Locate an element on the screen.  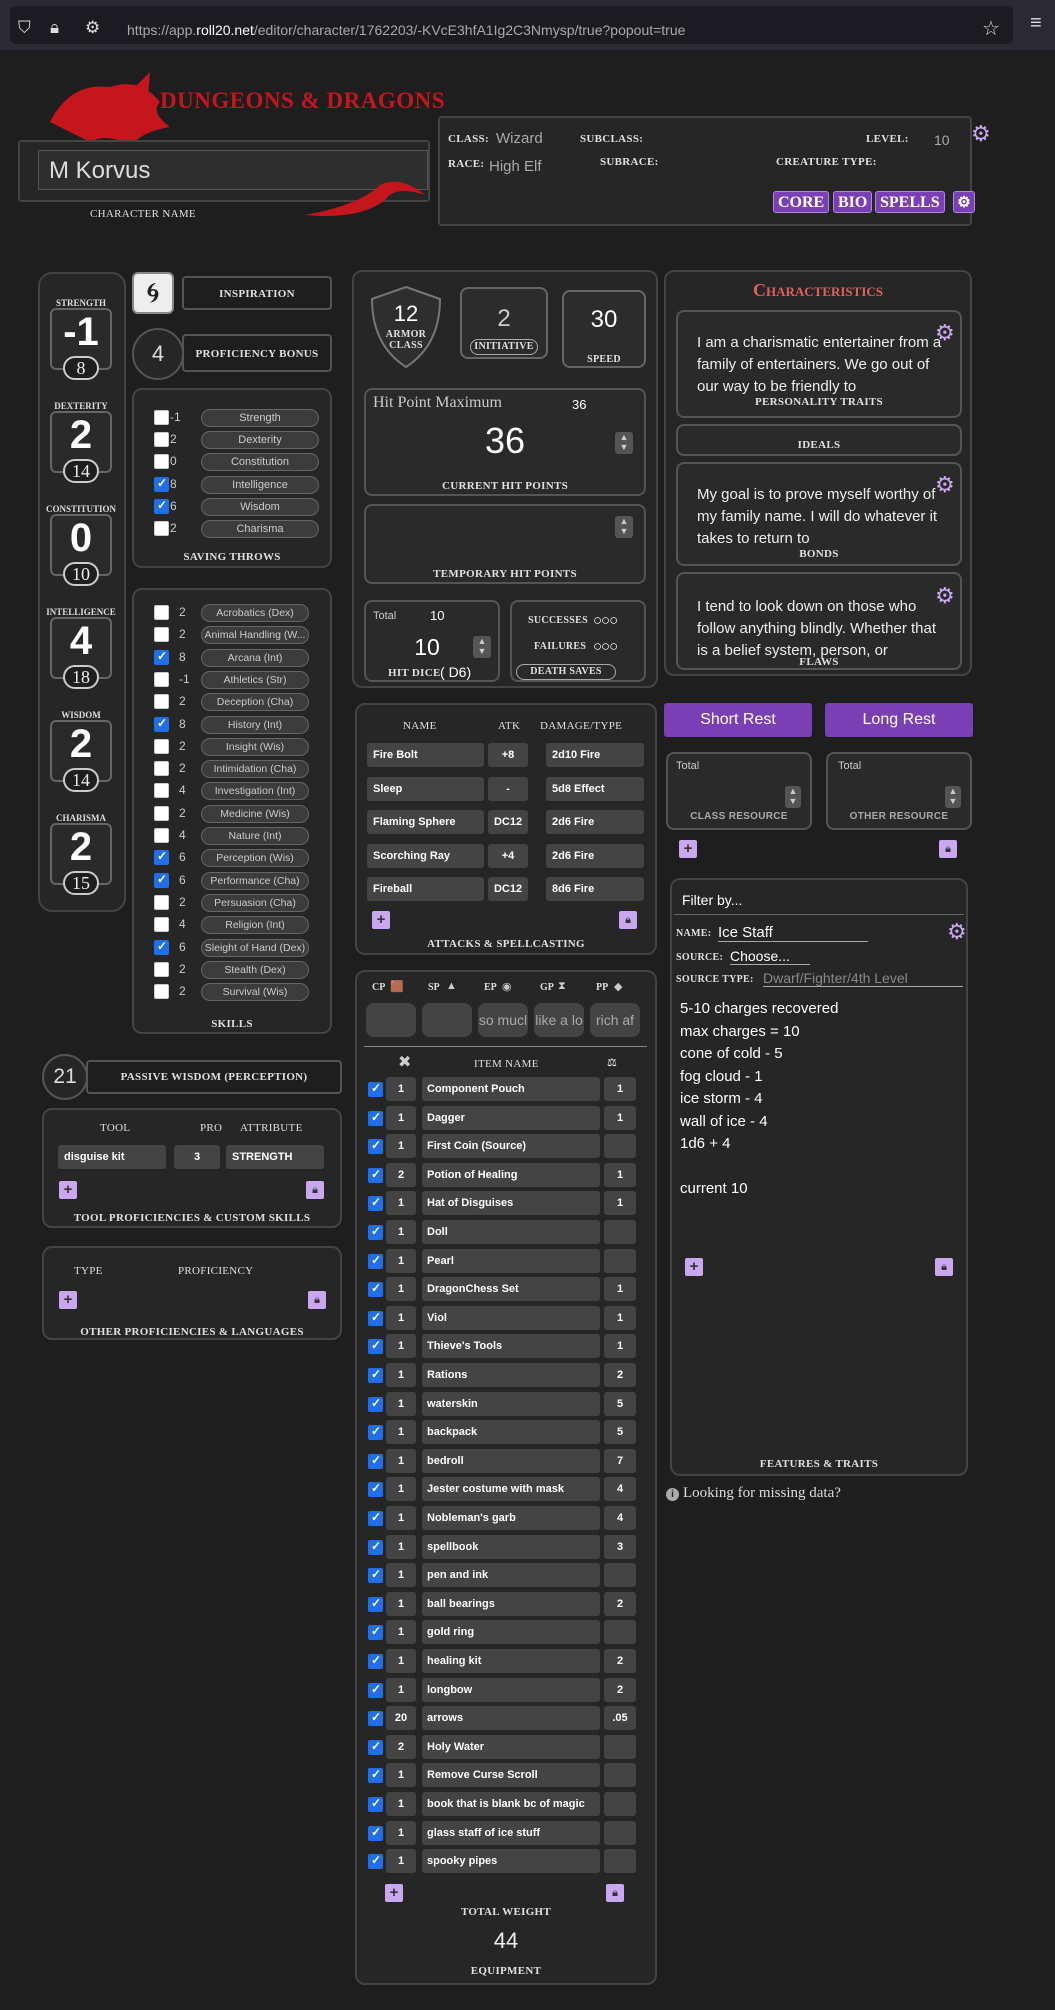
skill-item: Acrobatics (Dex) is located at coordinates (255, 613).